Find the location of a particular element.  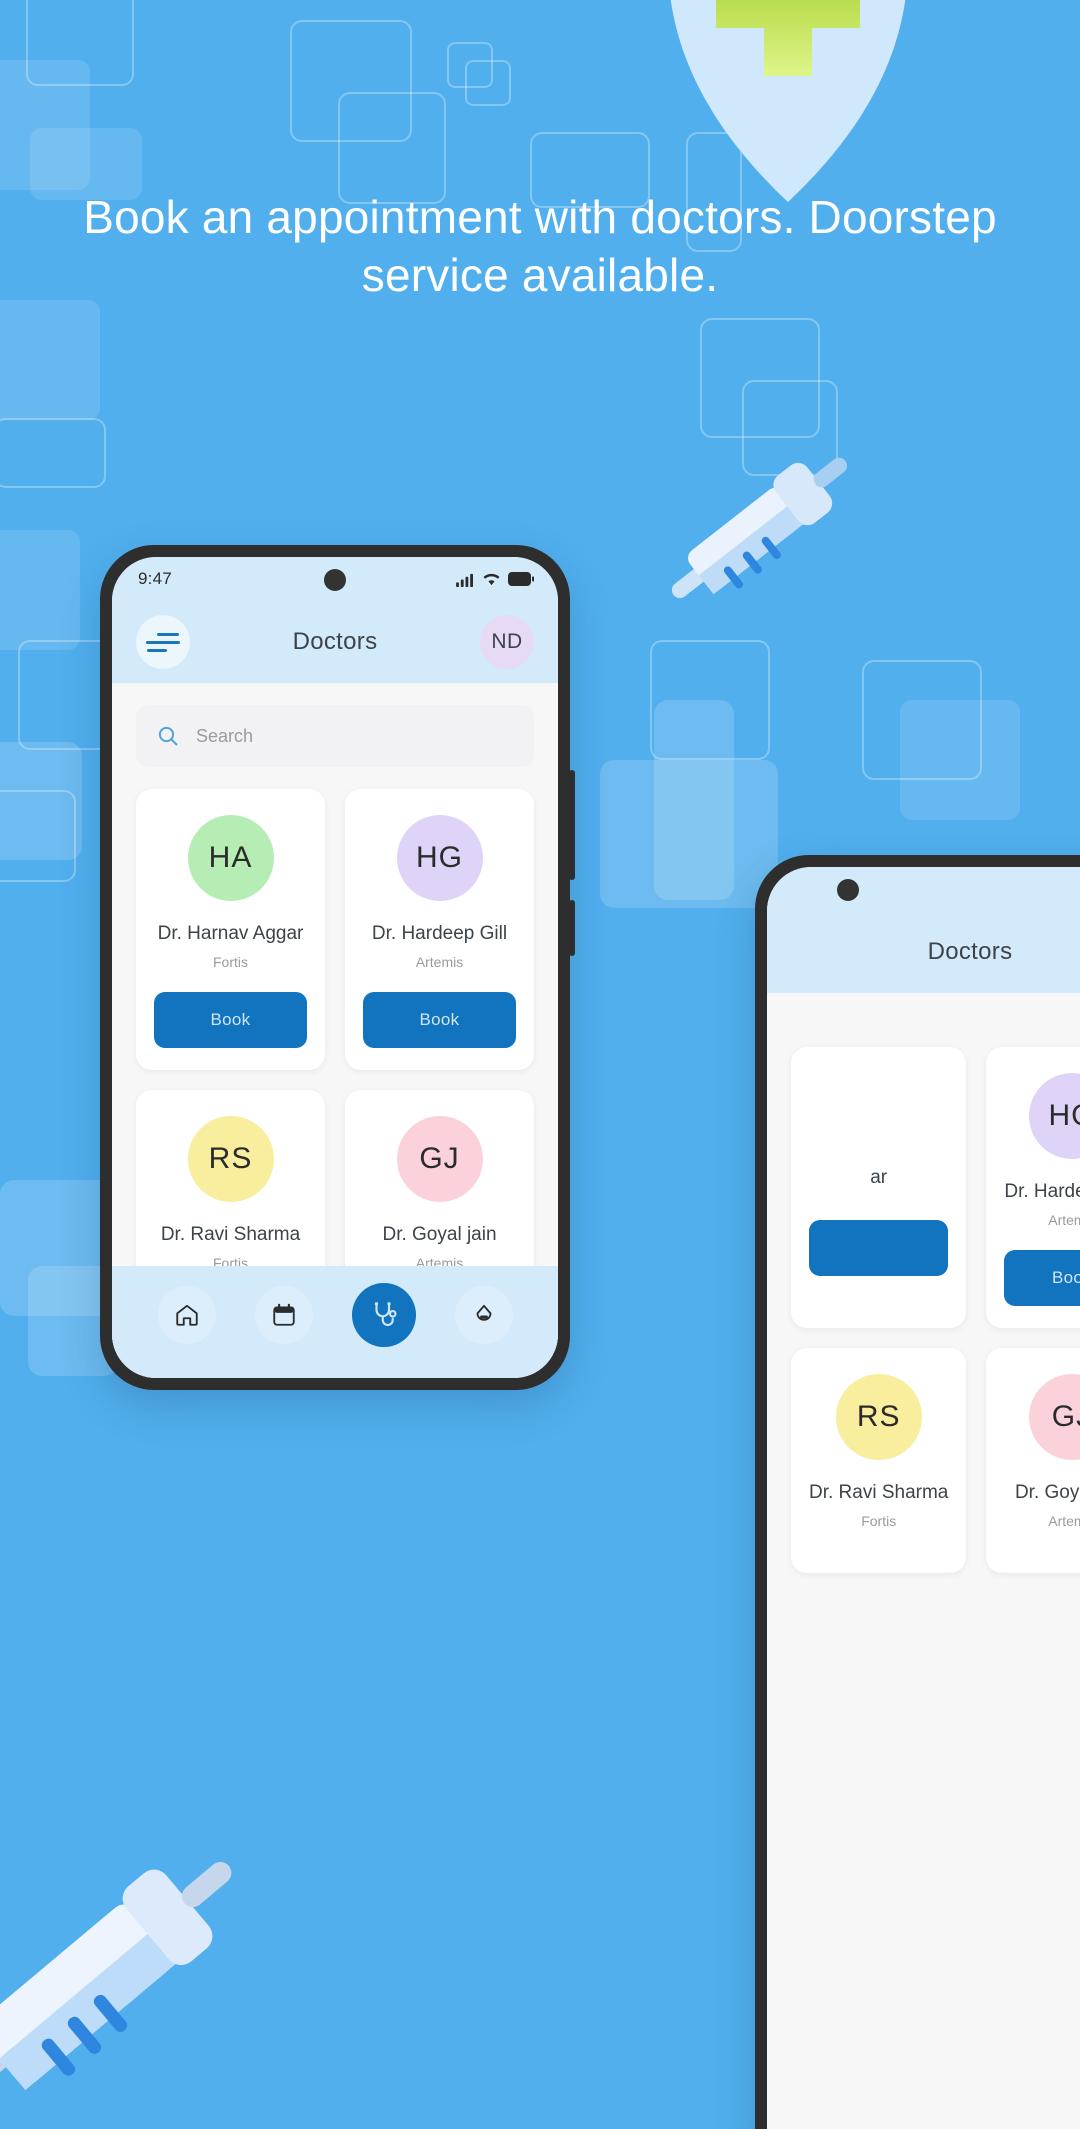

shield-medical-cross-icon is located at coordinates (788, 101).